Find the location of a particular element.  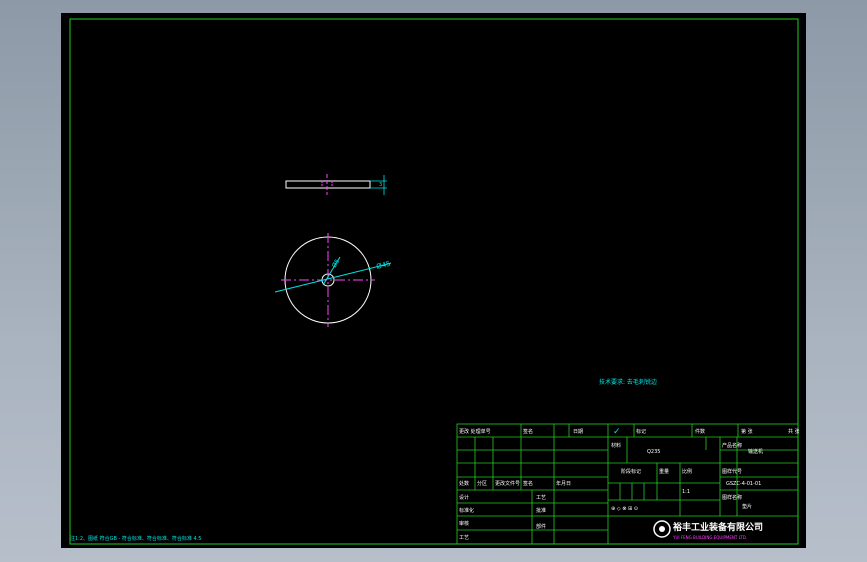

cell-date: 日期 is located at coordinates (578, 432).